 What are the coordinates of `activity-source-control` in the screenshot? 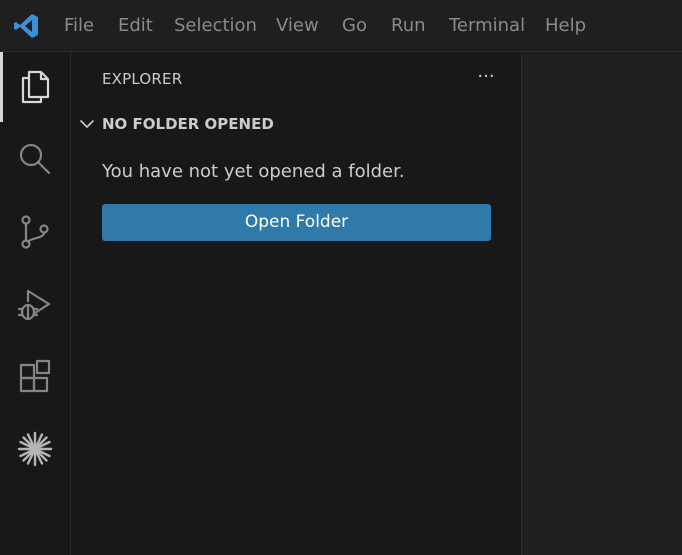 It's located at (35, 232).